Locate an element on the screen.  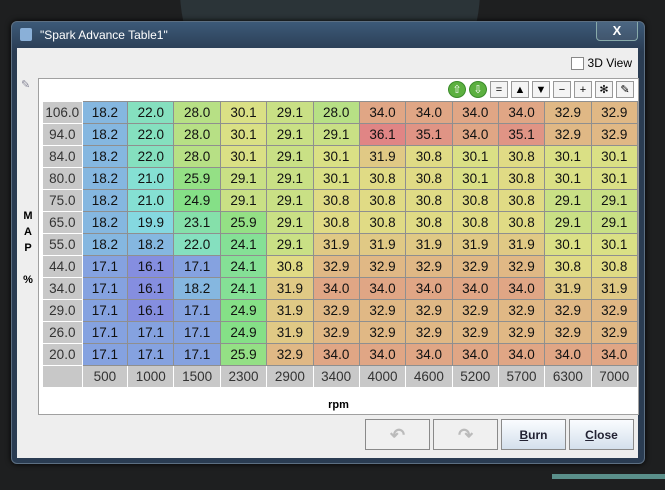
burn-button: Burn is located at coordinates (533, 434).